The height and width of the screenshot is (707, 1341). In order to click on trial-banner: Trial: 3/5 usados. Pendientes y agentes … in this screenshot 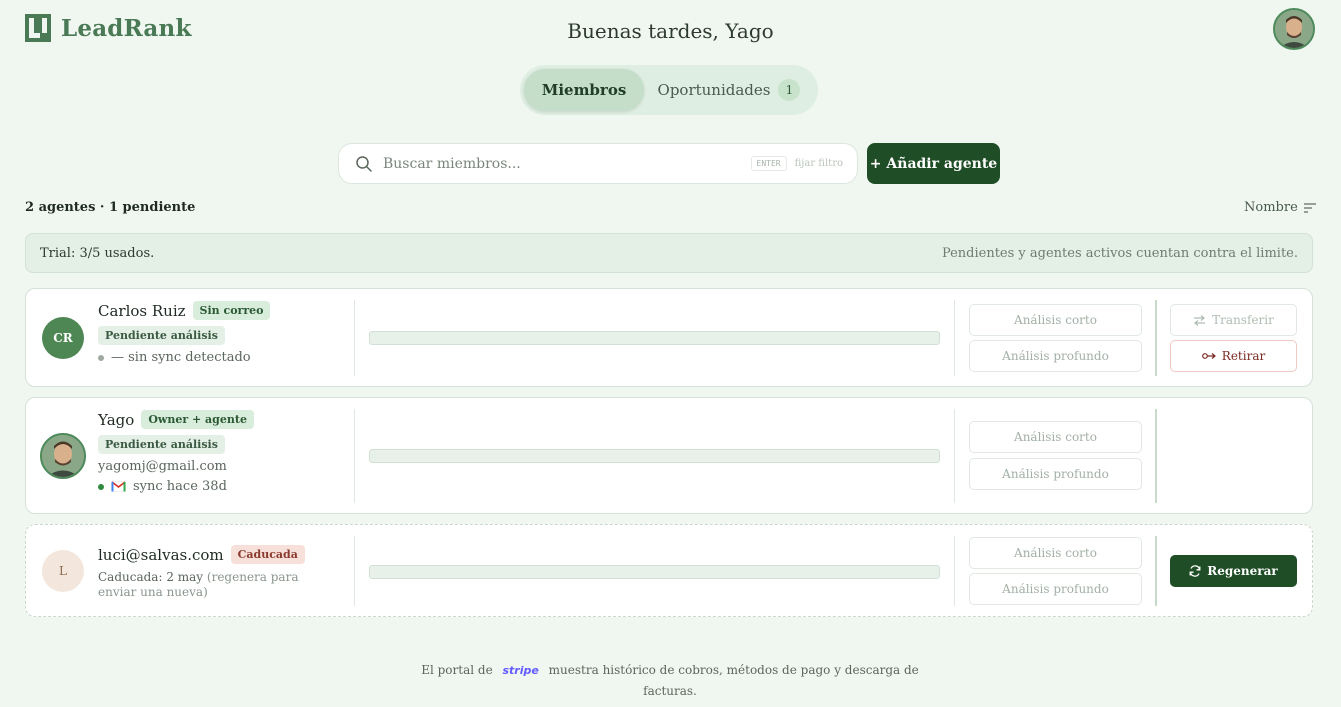, I will do `click(669, 253)`.